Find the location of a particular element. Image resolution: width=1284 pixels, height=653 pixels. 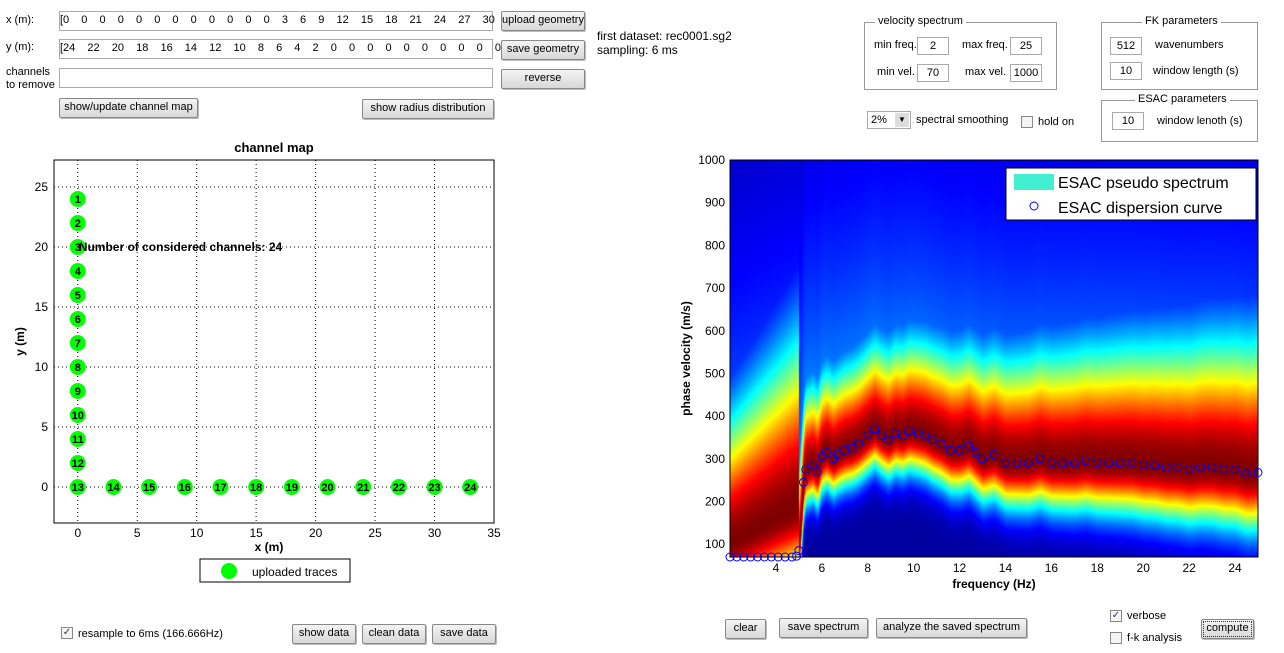

channels-remove-label: channels to remove is located at coordinates (30, 78).